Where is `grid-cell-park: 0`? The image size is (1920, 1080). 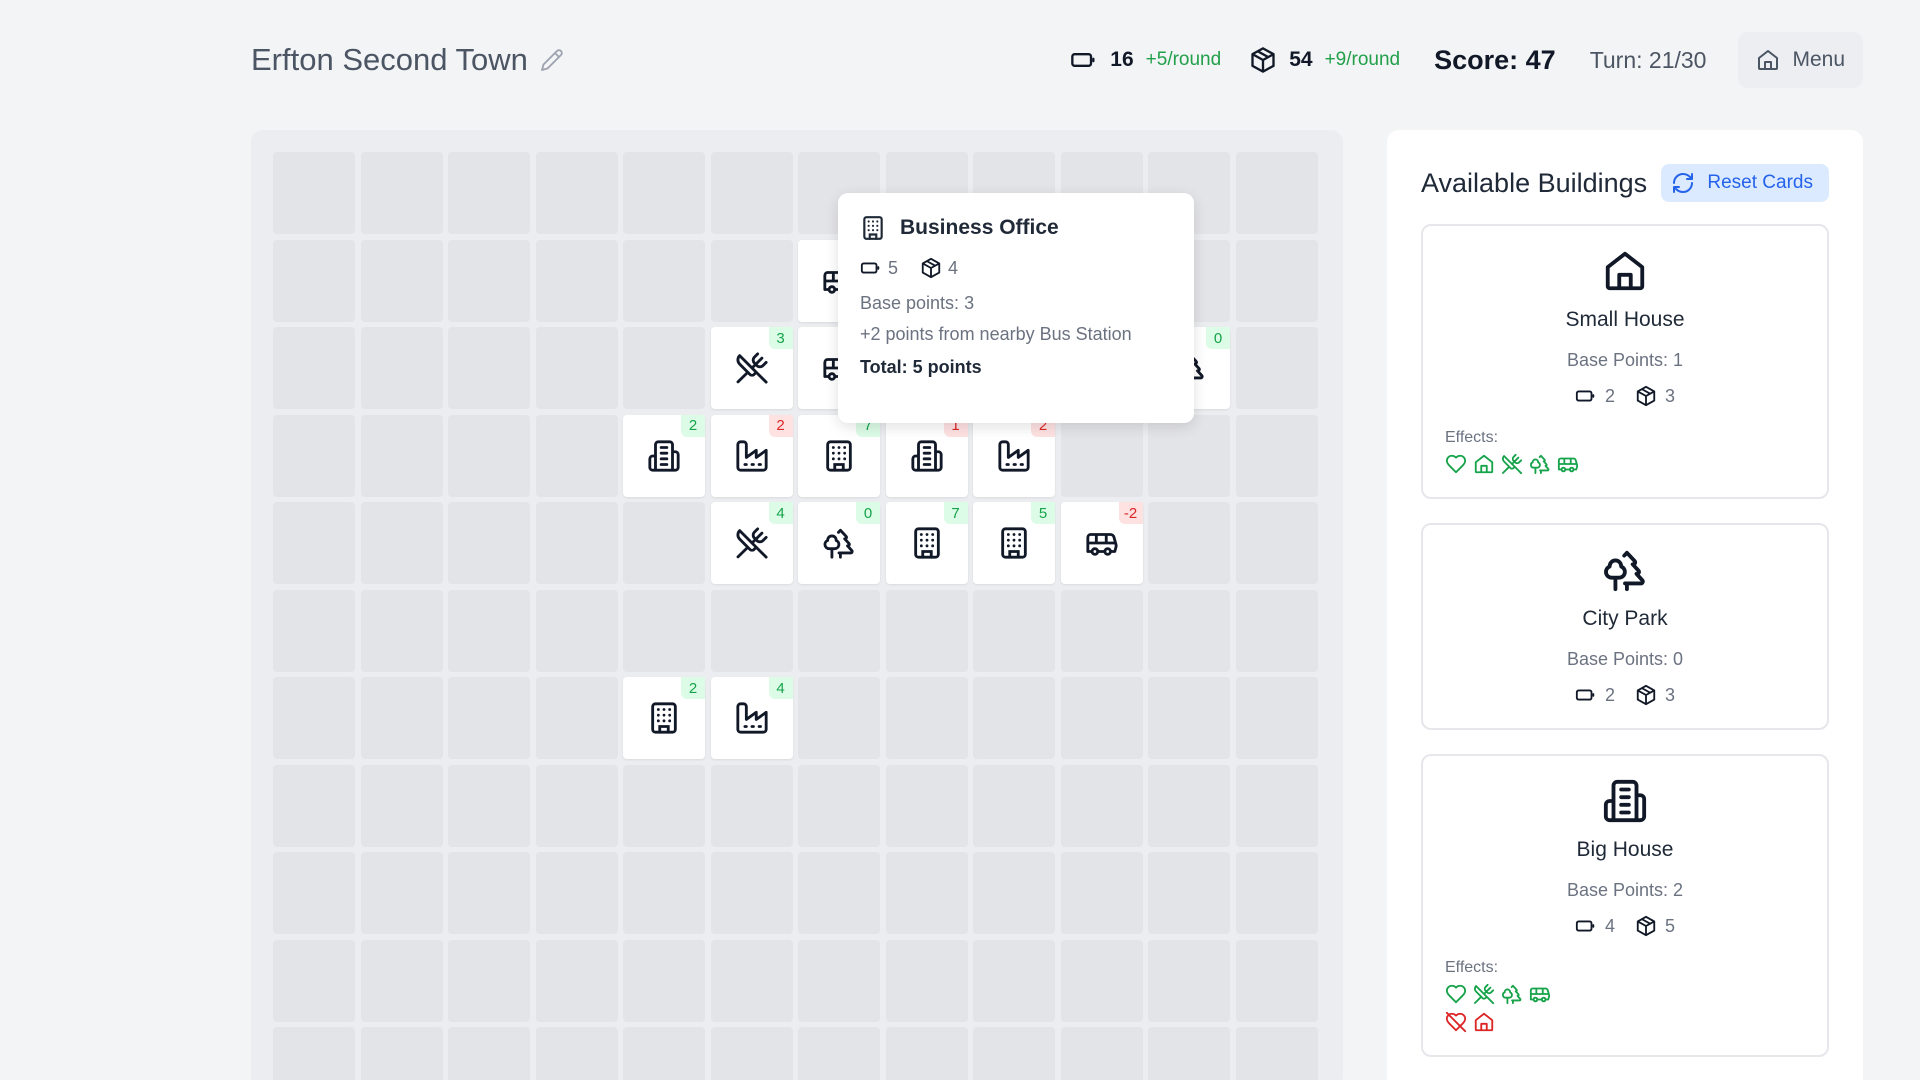 grid-cell-park: 0 is located at coordinates (839, 543).